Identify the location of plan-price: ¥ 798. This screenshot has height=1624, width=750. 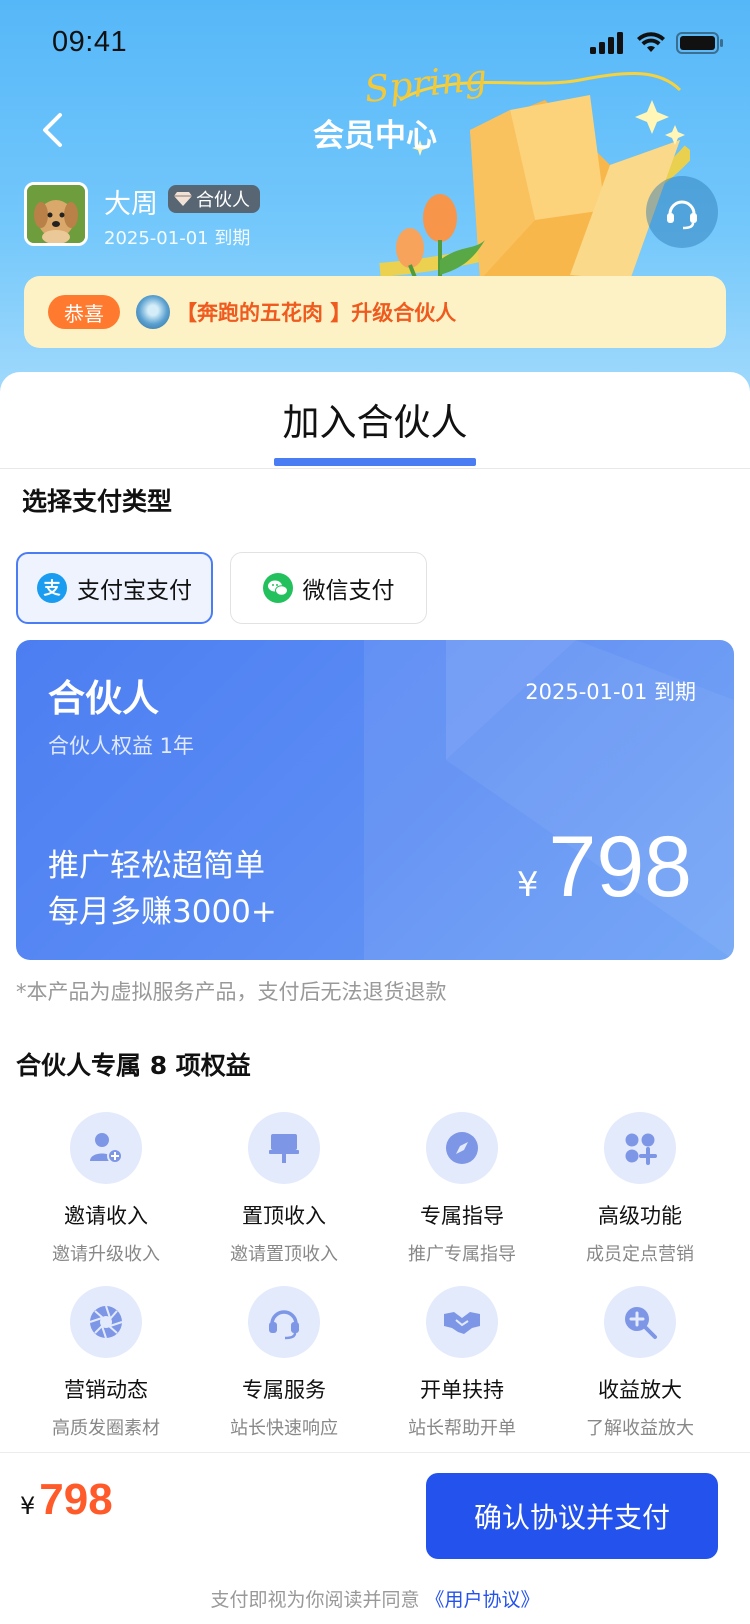
(604, 867).